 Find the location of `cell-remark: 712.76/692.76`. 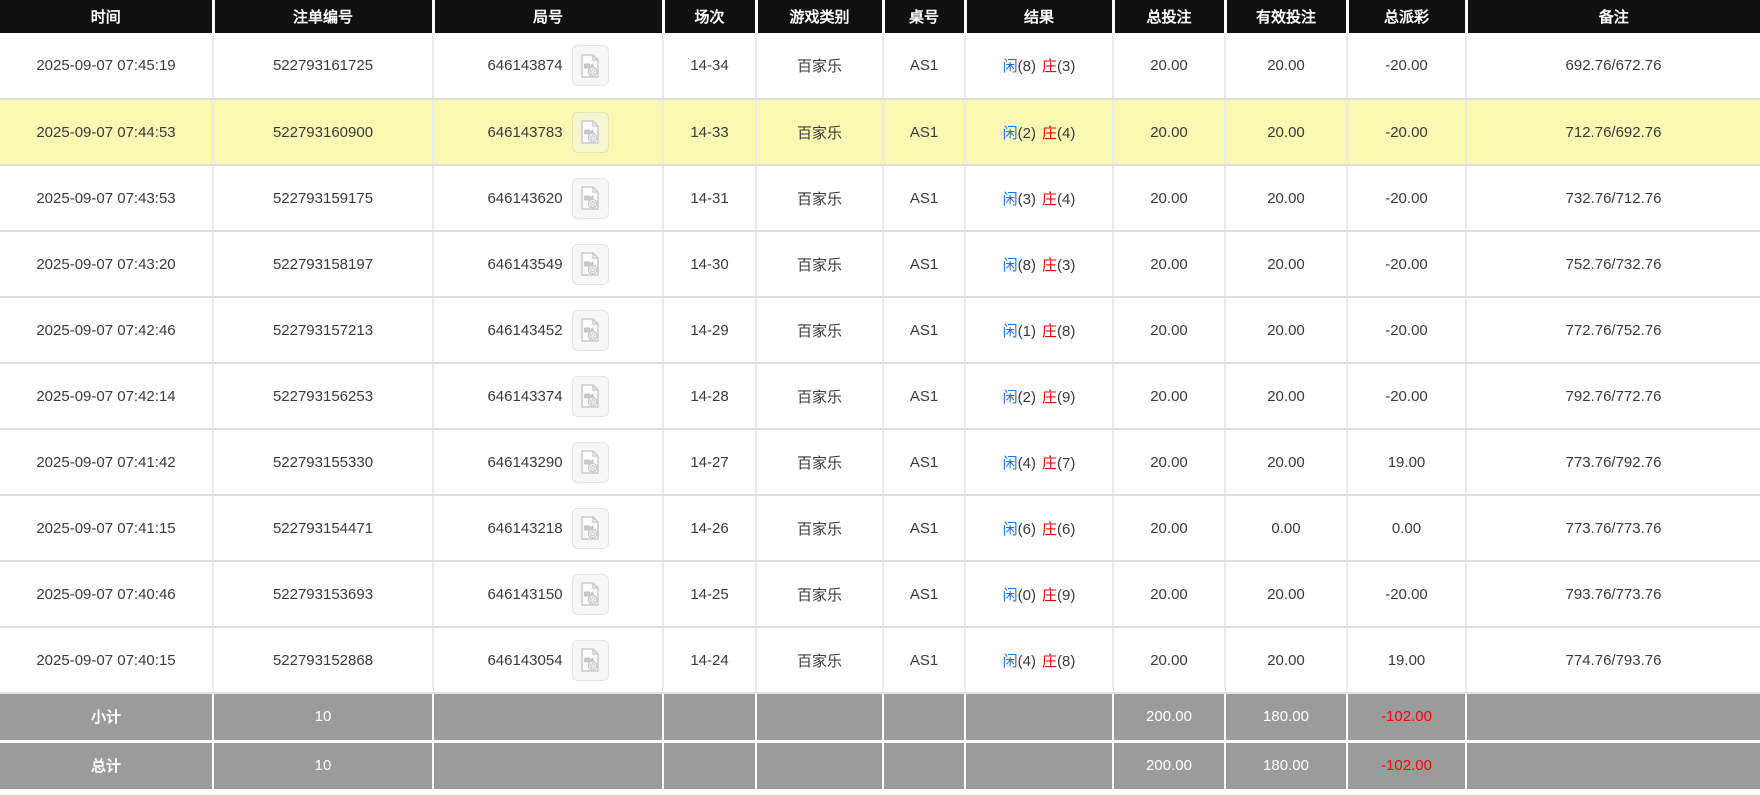

cell-remark: 712.76/692.76 is located at coordinates (1613, 132).